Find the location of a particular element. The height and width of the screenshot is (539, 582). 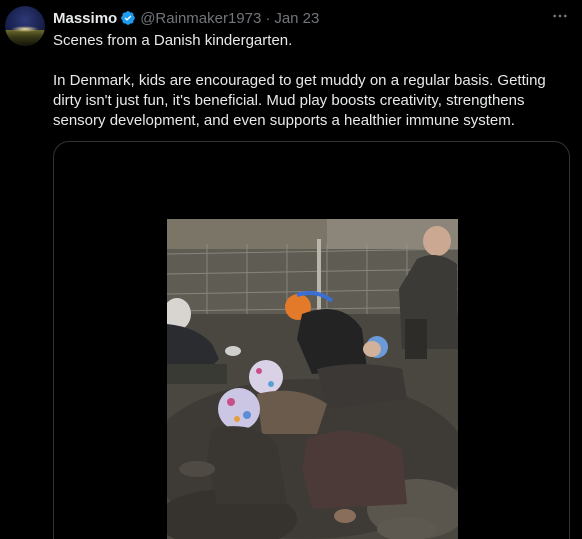

tweet-date: Jan 23 is located at coordinates (296, 18).